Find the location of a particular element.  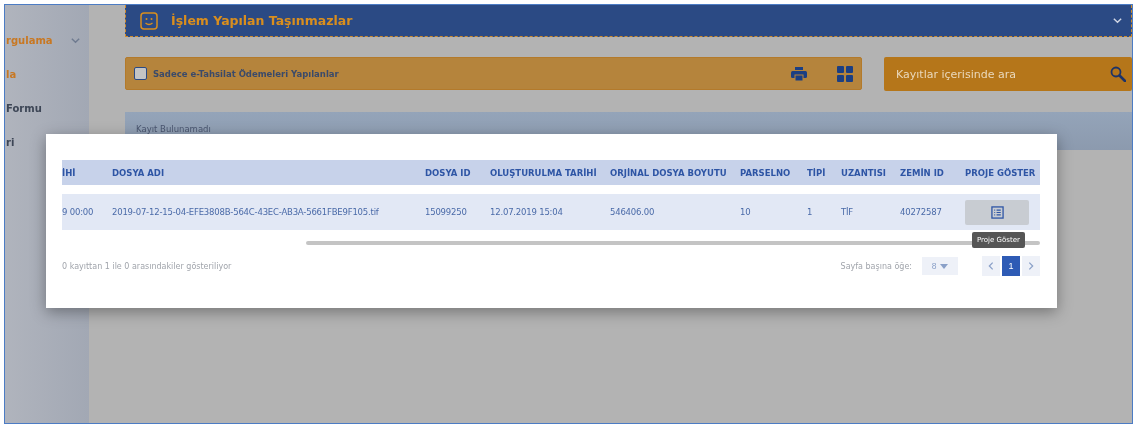

page-size-label: Sayfa başına öğe: is located at coordinates (876, 266).